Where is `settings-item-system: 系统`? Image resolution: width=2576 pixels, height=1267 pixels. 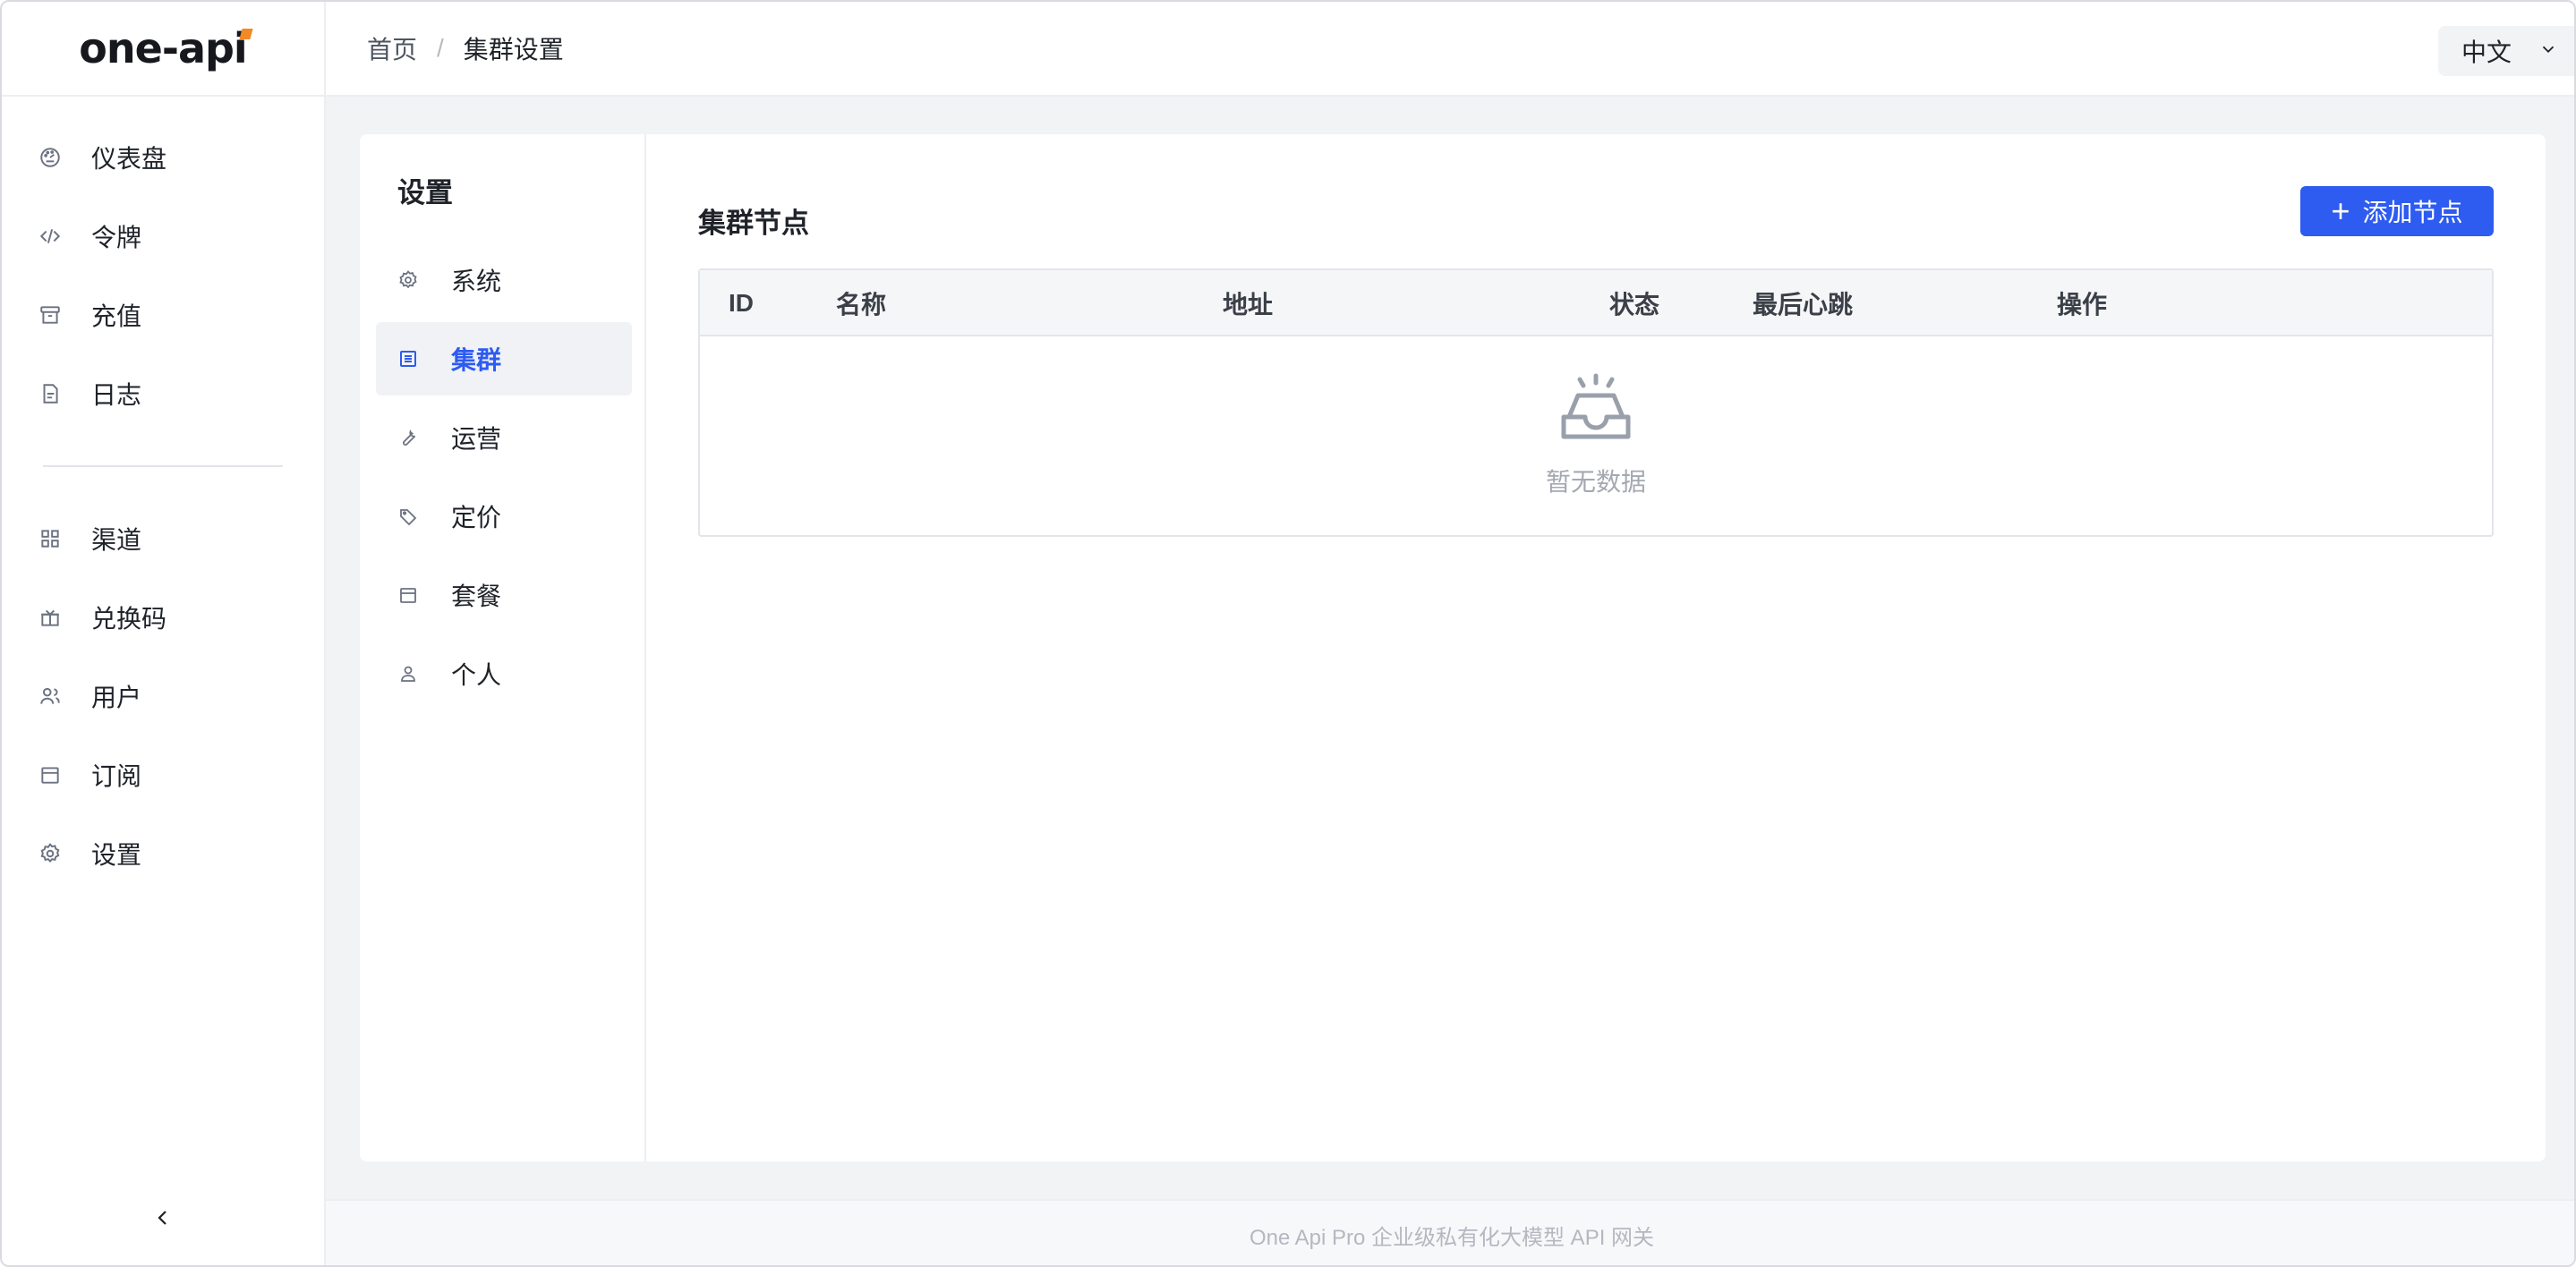 settings-item-system: 系统 is located at coordinates (504, 280).